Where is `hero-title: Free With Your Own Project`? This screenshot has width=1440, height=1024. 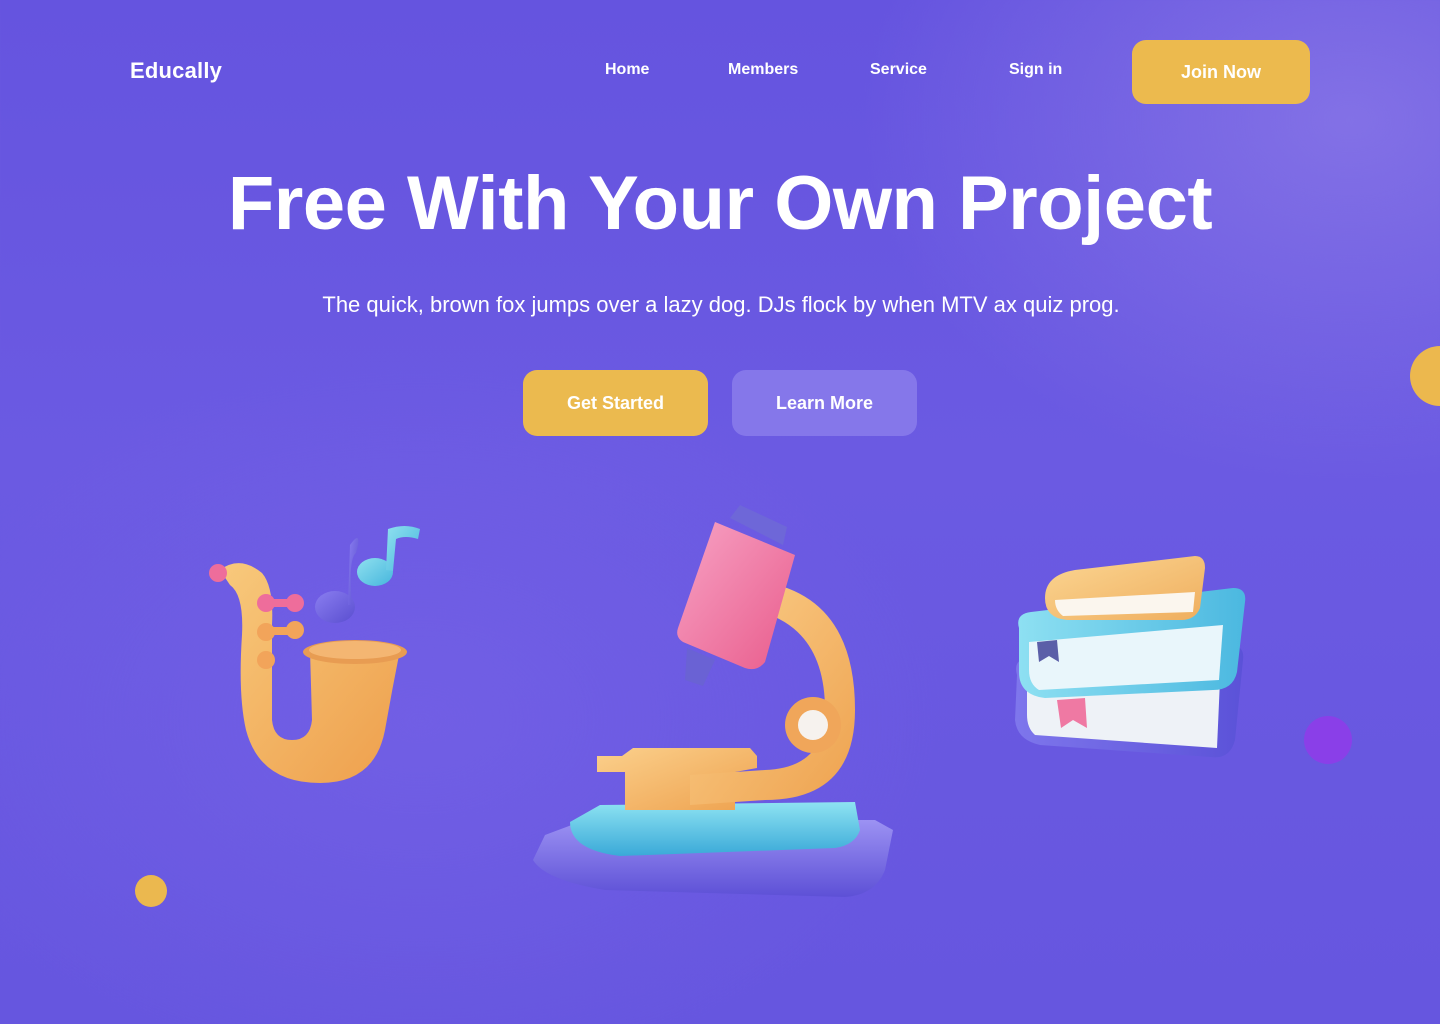 hero-title: Free With Your Own Project is located at coordinates (720, 203).